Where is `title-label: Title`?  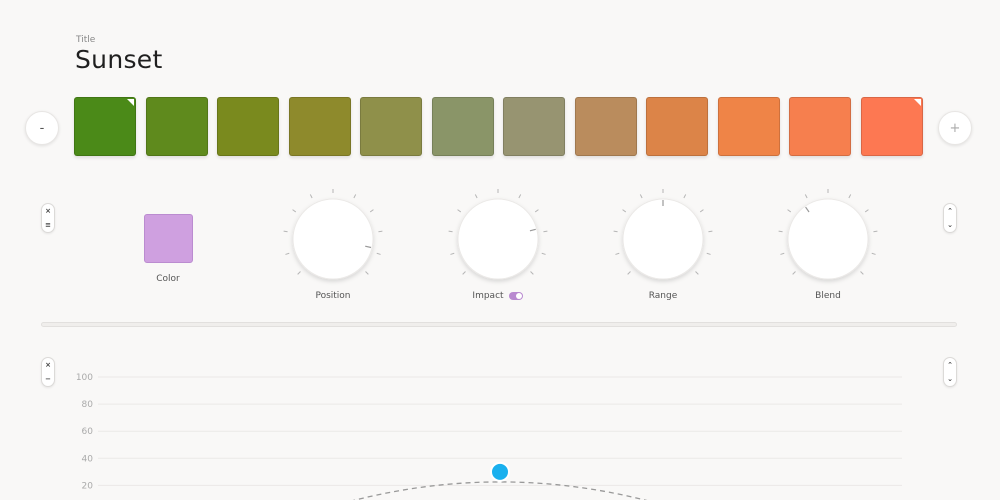
title-label: Title is located at coordinates (86, 40).